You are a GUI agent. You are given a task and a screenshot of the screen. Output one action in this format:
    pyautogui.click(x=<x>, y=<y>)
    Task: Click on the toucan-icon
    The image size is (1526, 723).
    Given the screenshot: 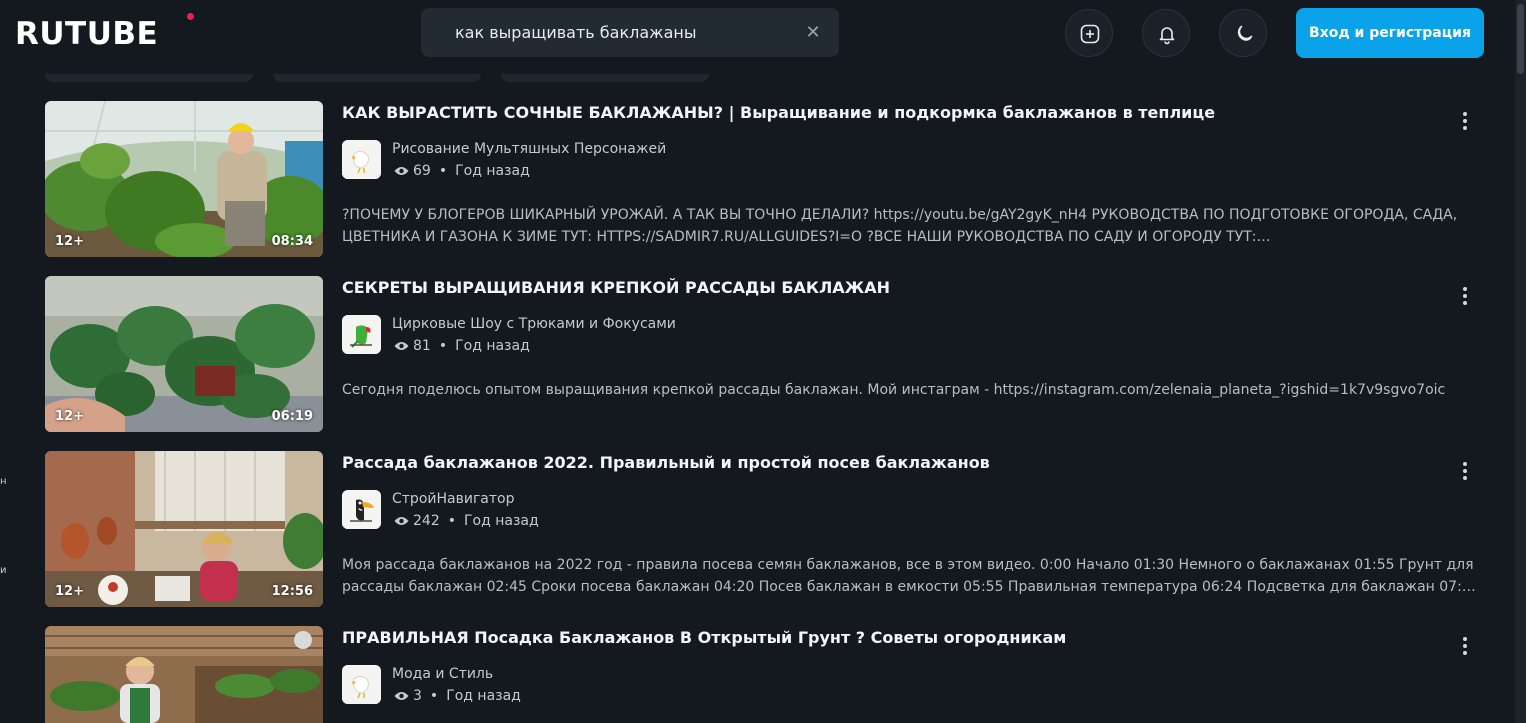 What is the action you would take?
    pyautogui.click(x=361, y=509)
    